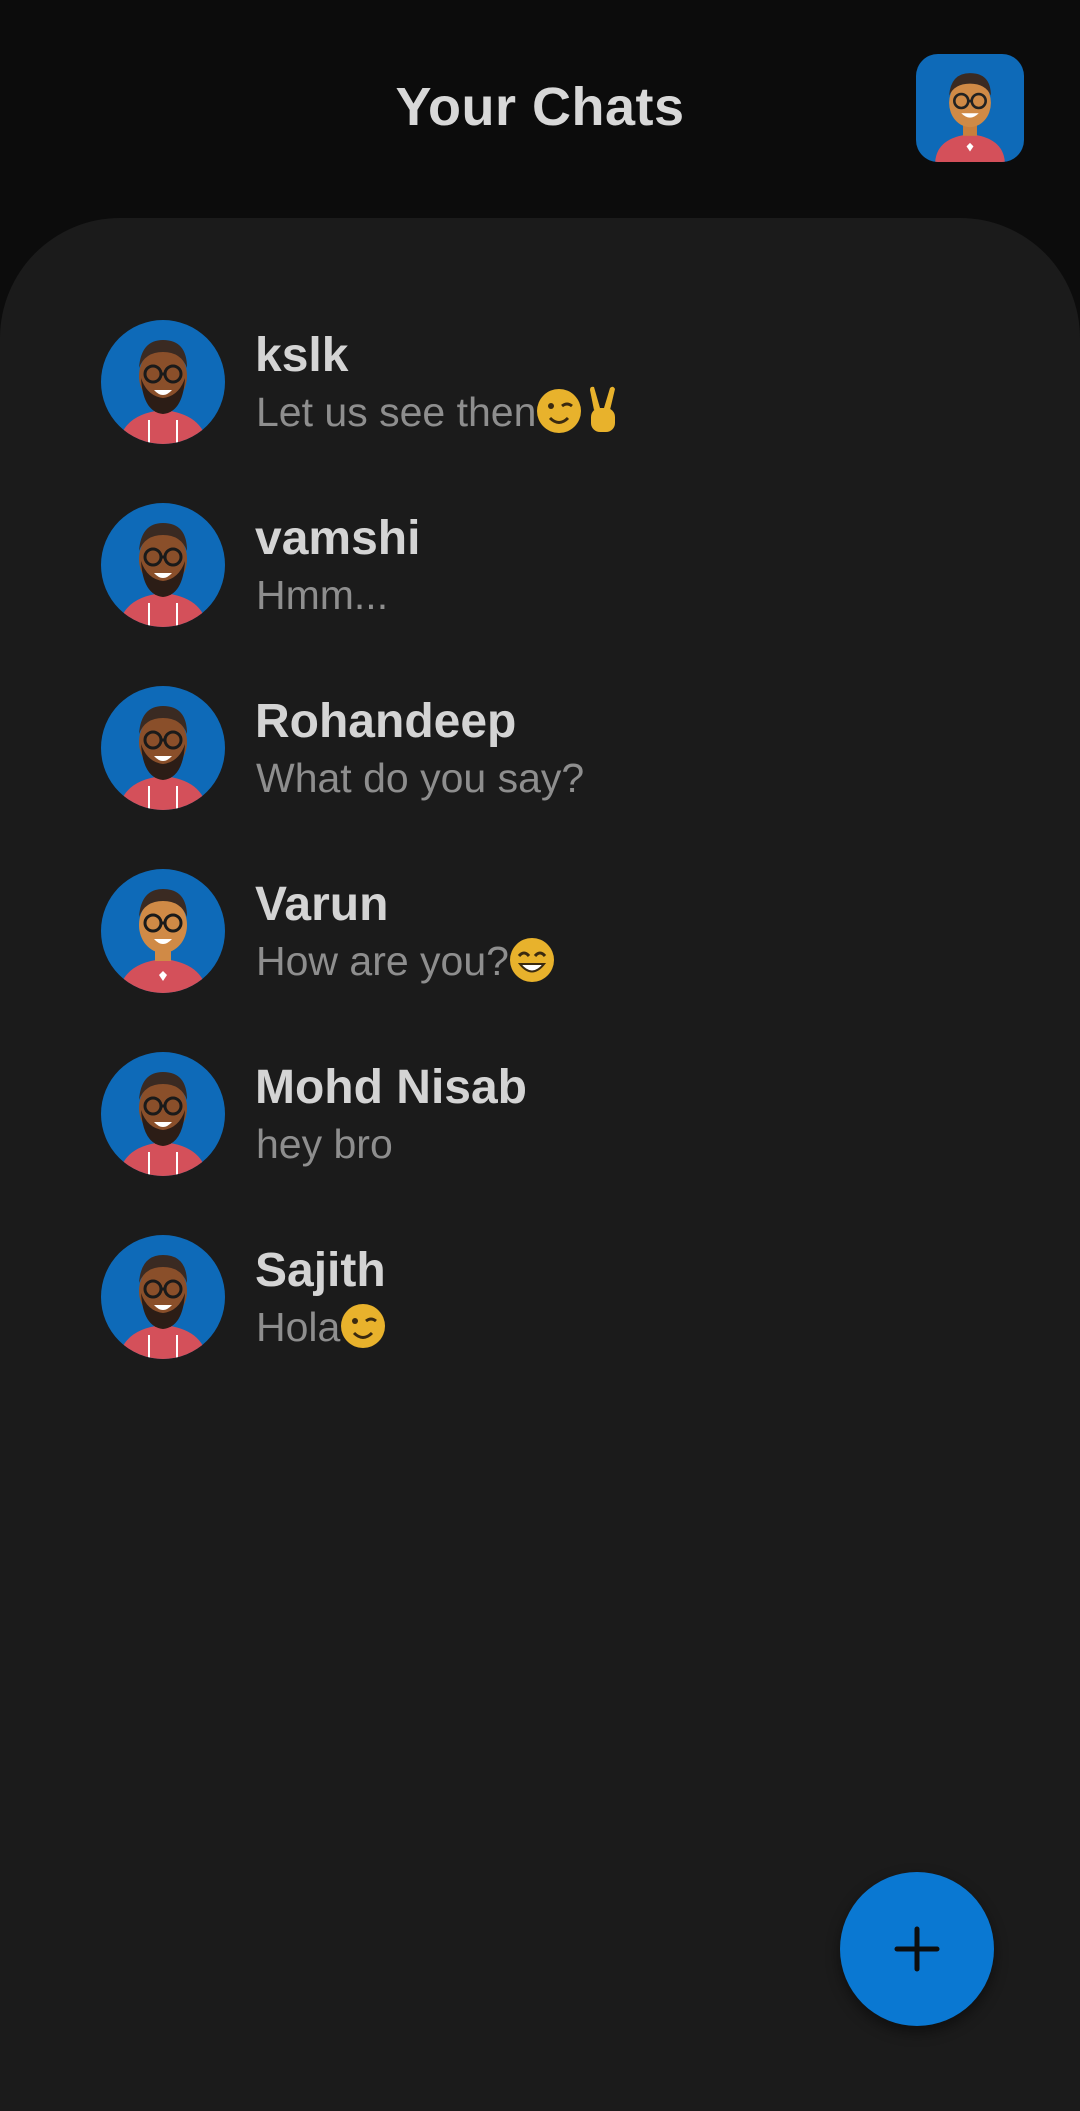  Describe the element at coordinates (302, 355) in the screenshot. I see `chat-name: kslk` at that location.